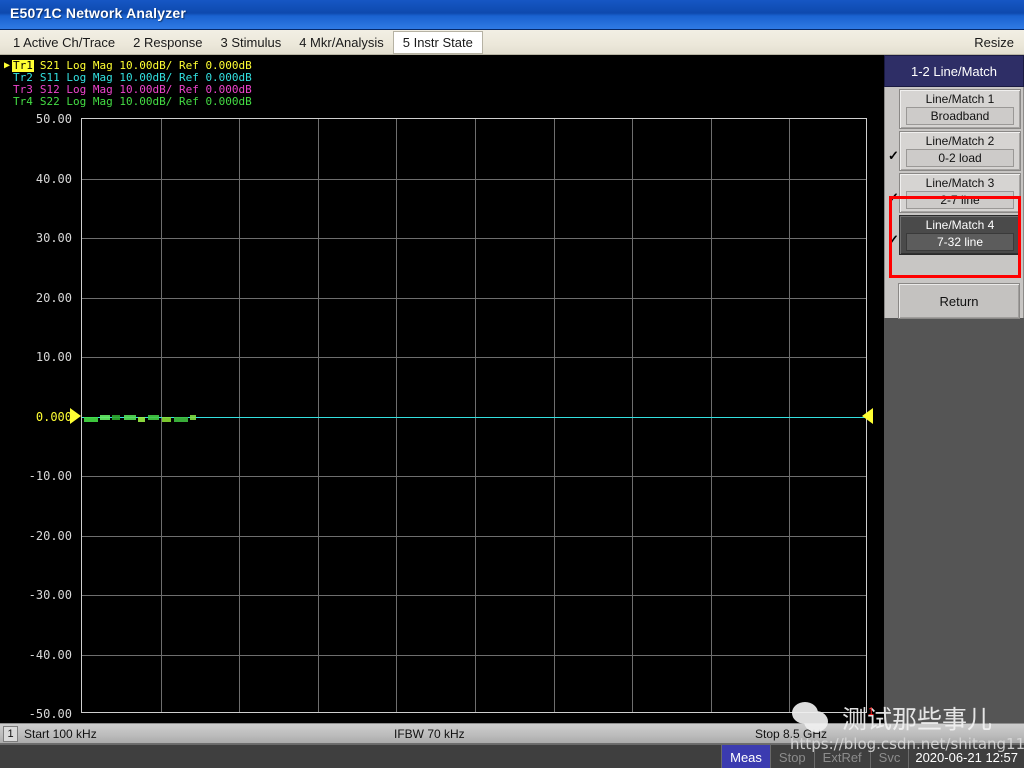  What do you see at coordinates (53, 357) in the screenshot?
I see `y-axis-tick-label: 10.00` at bounding box center [53, 357].